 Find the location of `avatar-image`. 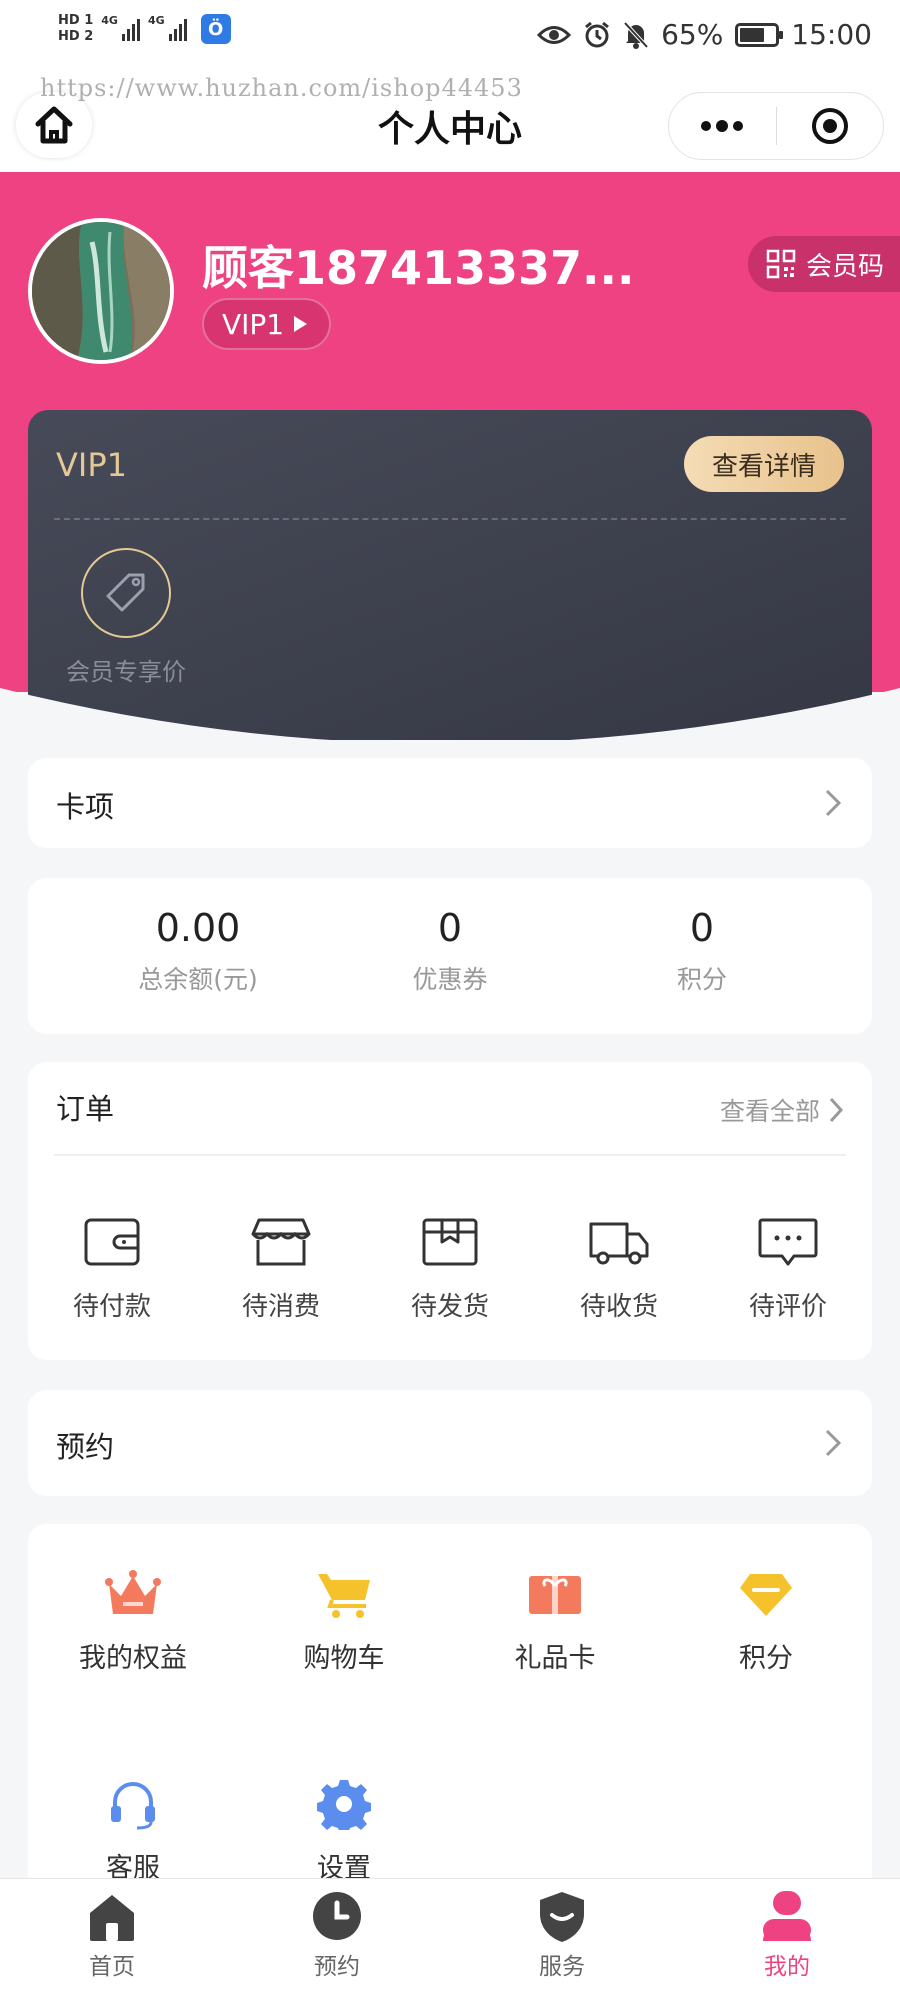

avatar-image is located at coordinates (101, 291).